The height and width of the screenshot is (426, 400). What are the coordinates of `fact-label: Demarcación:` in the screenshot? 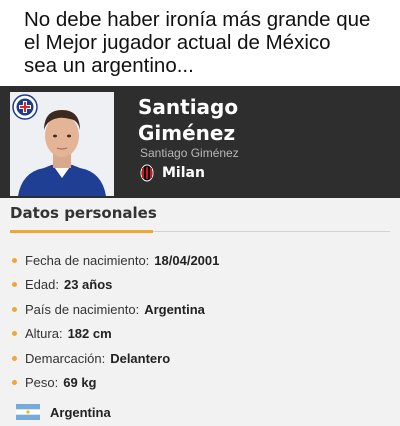 It's located at (65, 358).